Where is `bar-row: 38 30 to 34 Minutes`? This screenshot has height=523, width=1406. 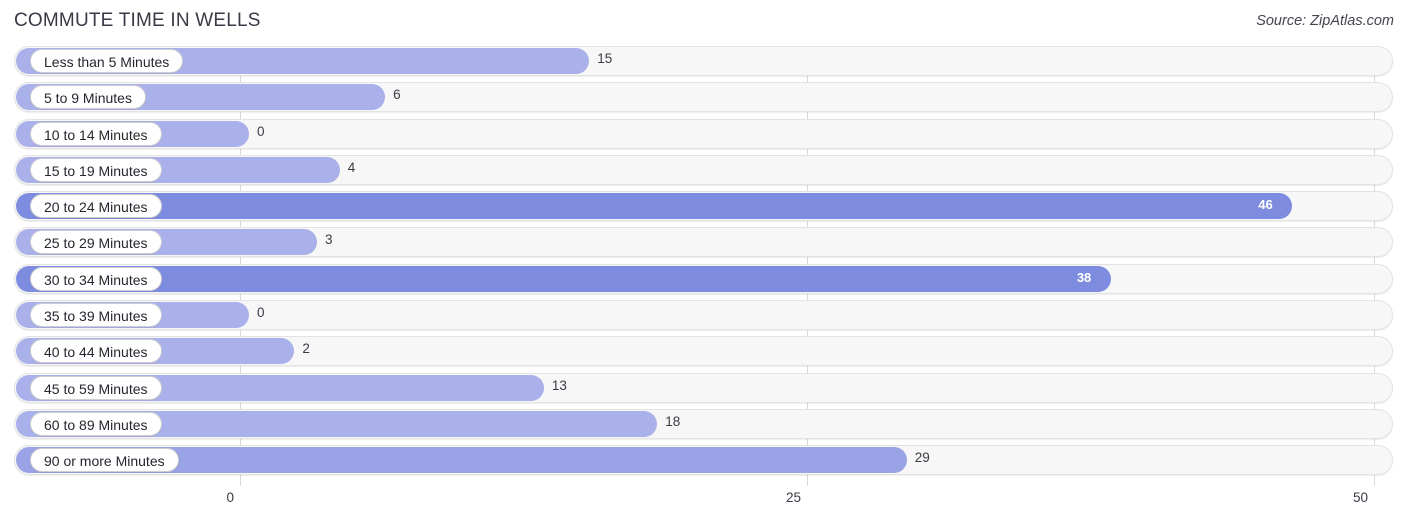 bar-row: 38 30 to 34 Minutes is located at coordinates (703, 278).